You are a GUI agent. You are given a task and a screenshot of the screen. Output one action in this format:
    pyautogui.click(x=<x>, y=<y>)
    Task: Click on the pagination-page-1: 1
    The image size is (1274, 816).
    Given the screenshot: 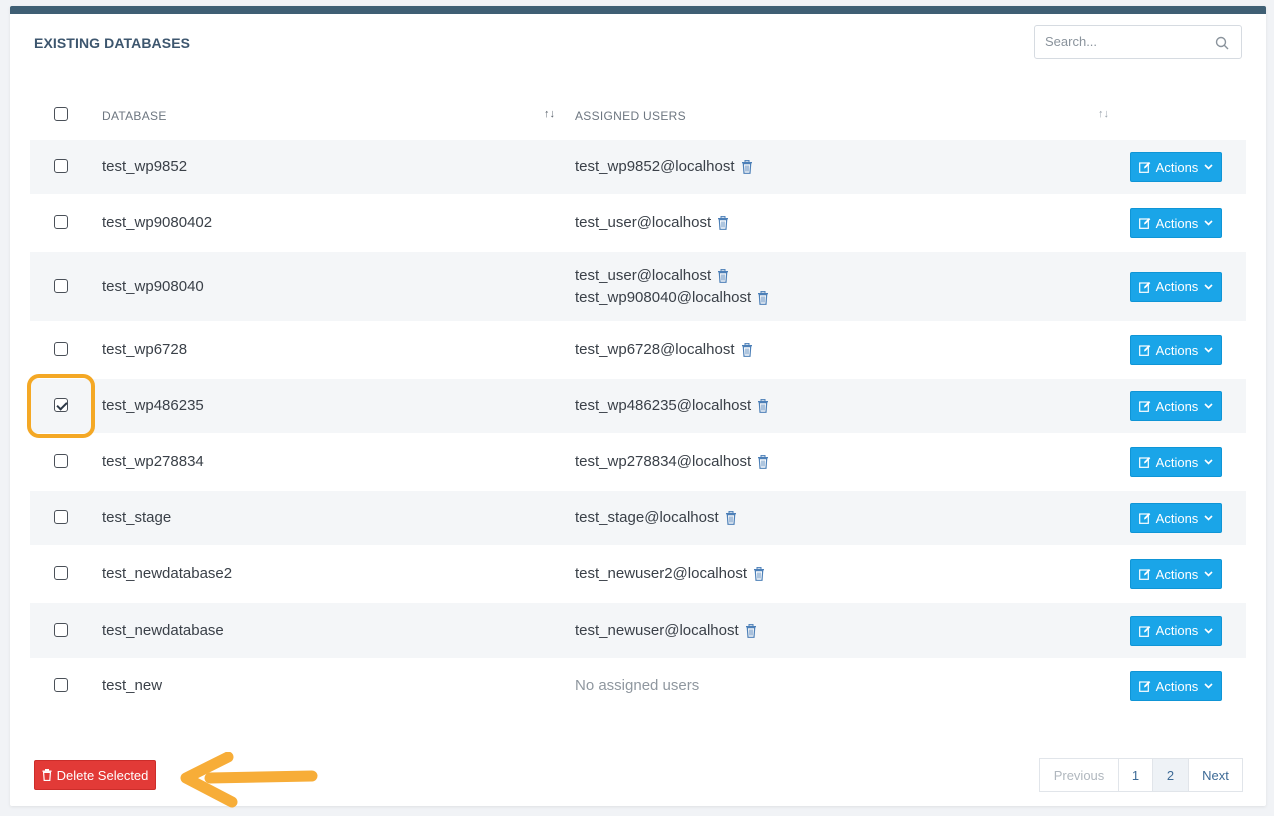 What is the action you would take?
    pyautogui.click(x=1135, y=775)
    